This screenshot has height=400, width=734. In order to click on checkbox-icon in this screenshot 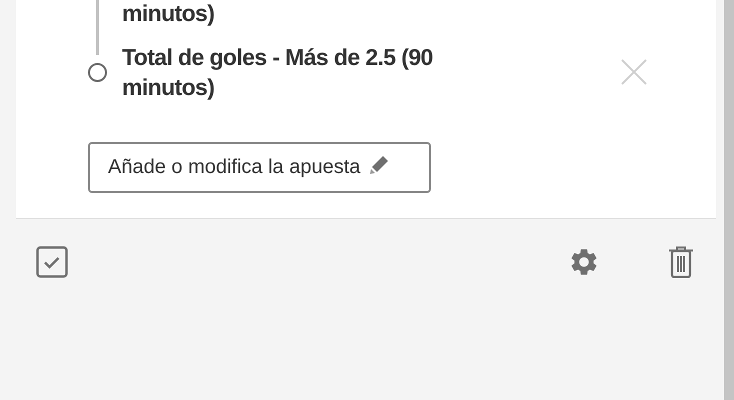, I will do `click(52, 262)`.